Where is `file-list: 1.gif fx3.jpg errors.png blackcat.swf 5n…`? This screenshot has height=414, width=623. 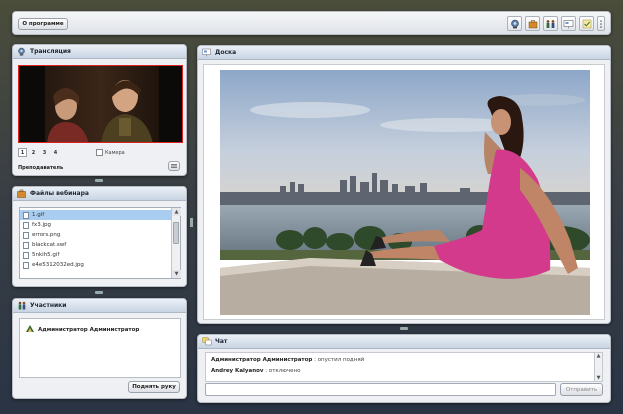
file-list: 1.gif fx3.jpg errors.png blackcat.swf 5n… is located at coordinates (95, 243).